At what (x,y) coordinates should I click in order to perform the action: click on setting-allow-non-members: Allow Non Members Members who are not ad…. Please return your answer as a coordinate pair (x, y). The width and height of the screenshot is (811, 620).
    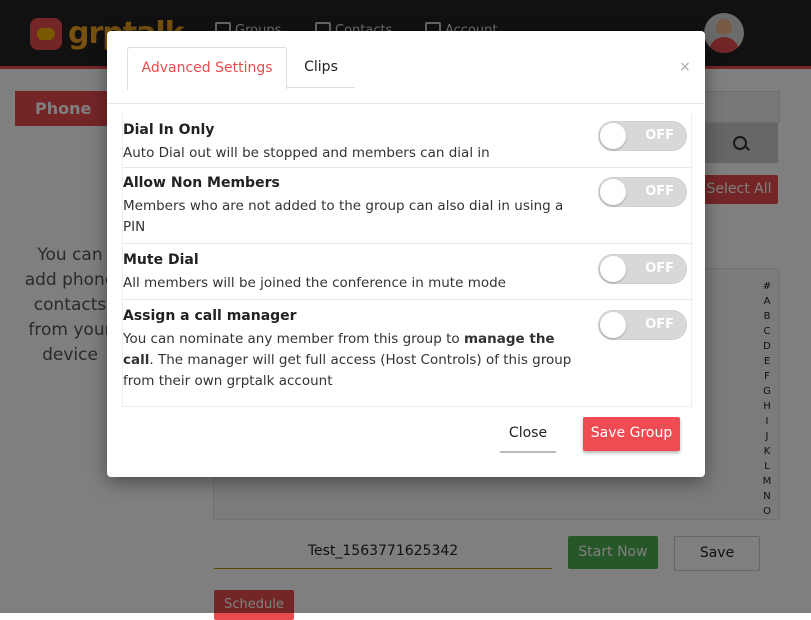
    Looking at the image, I should click on (407, 205).